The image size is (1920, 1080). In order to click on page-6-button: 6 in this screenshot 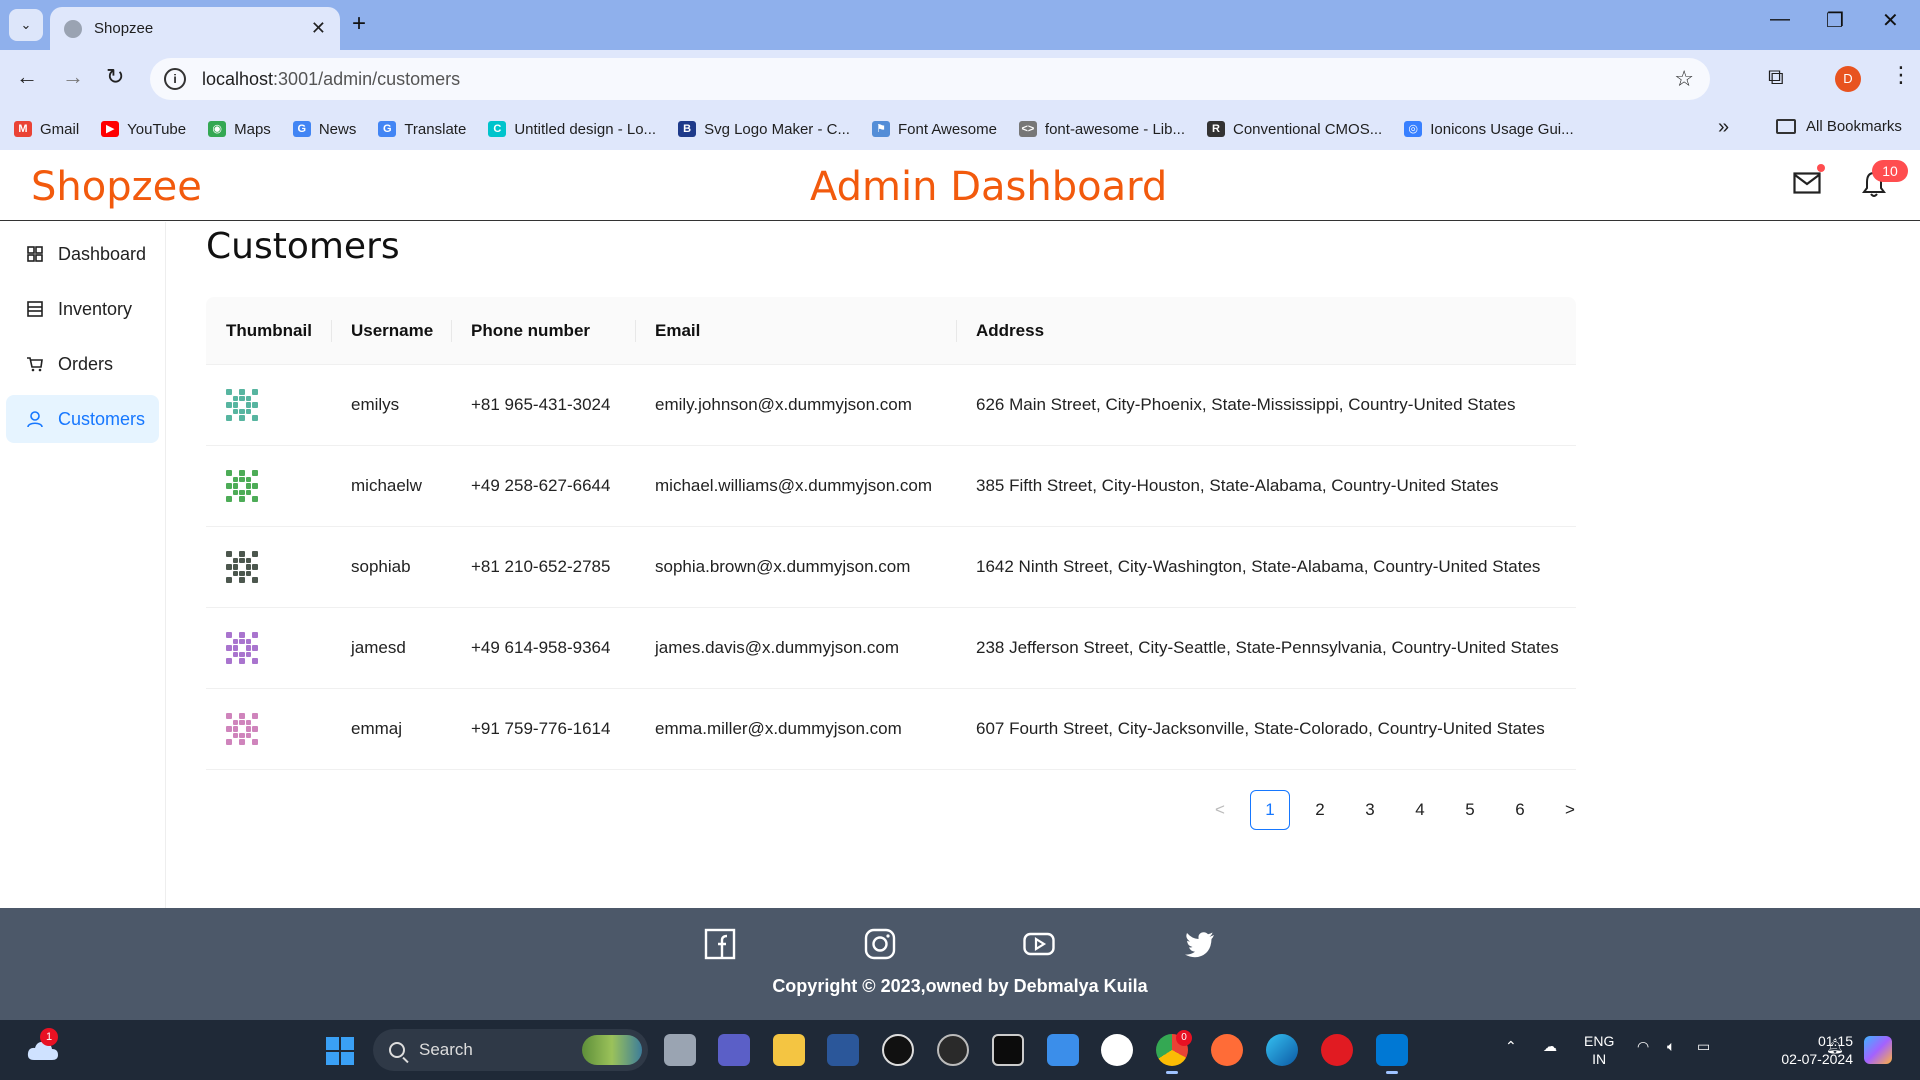, I will do `click(1520, 810)`.